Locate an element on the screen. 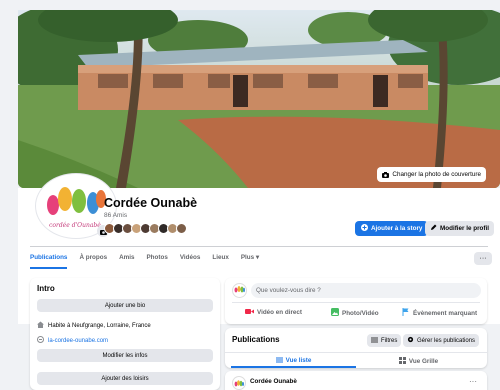 This screenshot has height=390, width=500. tab-grid-view: Vue Grille is located at coordinates (418, 361).